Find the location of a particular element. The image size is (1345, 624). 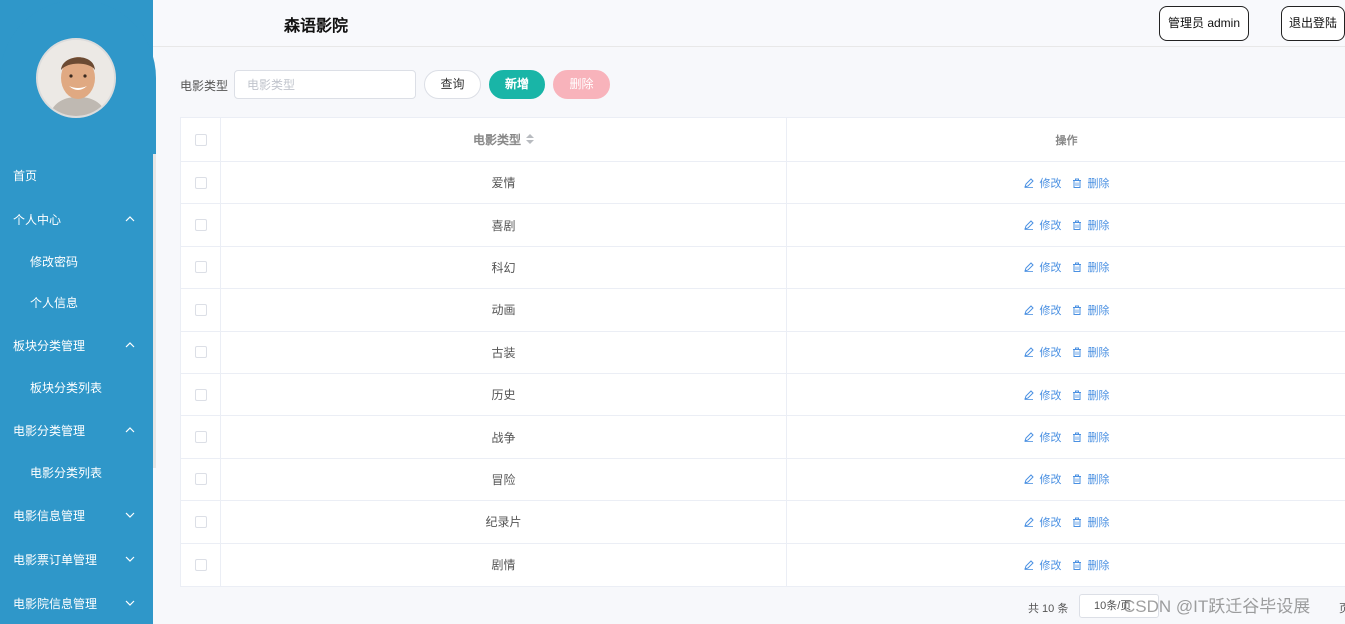

movie-type-cell: 科幻 is located at coordinates (504, 267).